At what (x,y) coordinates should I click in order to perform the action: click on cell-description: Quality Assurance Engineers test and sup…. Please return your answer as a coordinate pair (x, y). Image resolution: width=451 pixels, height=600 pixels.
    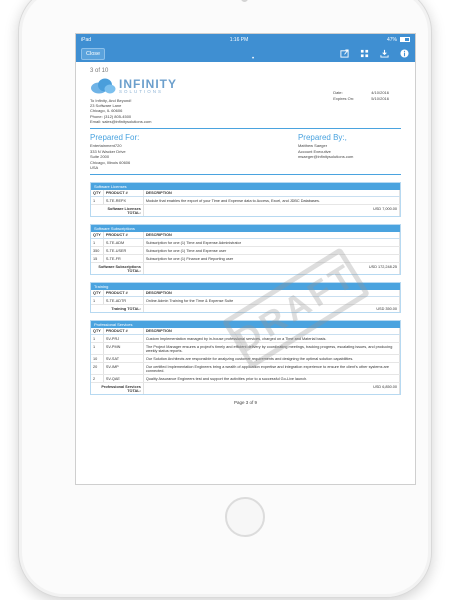
    Looking at the image, I should click on (272, 379).